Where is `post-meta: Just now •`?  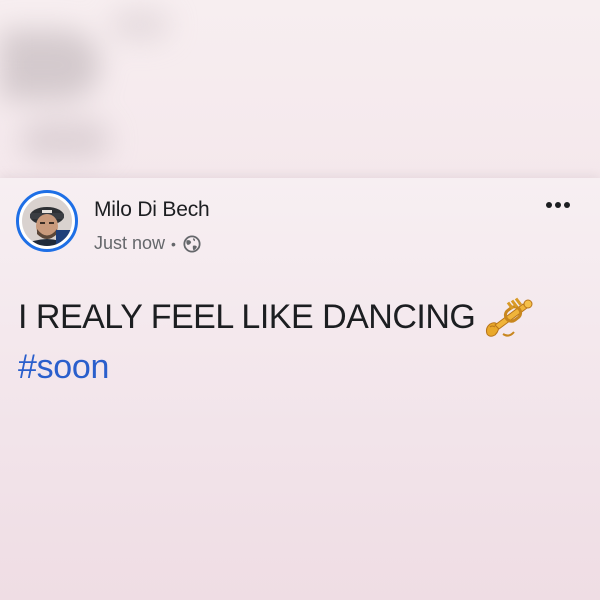
post-meta: Just now • is located at coordinates (147, 243).